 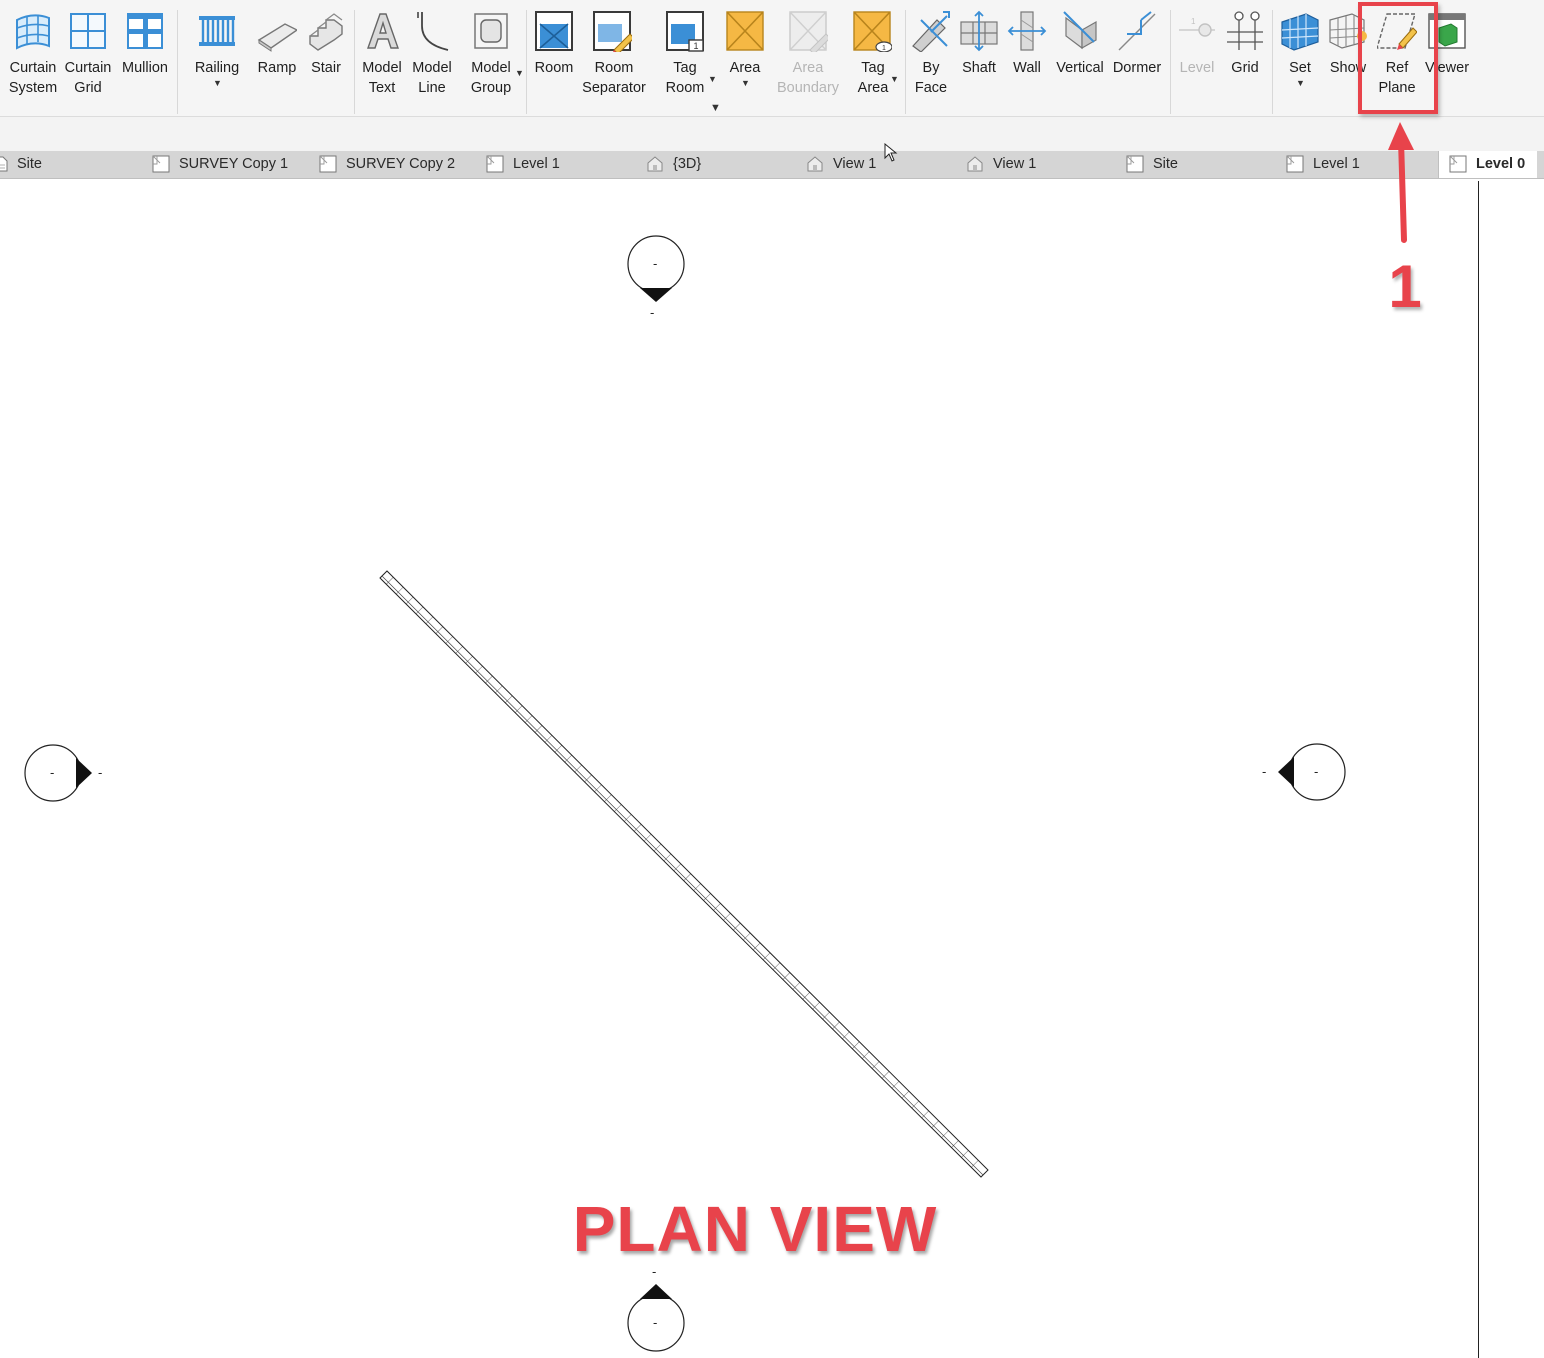 I want to click on annotation-number: 1, so click(x=1405, y=286).